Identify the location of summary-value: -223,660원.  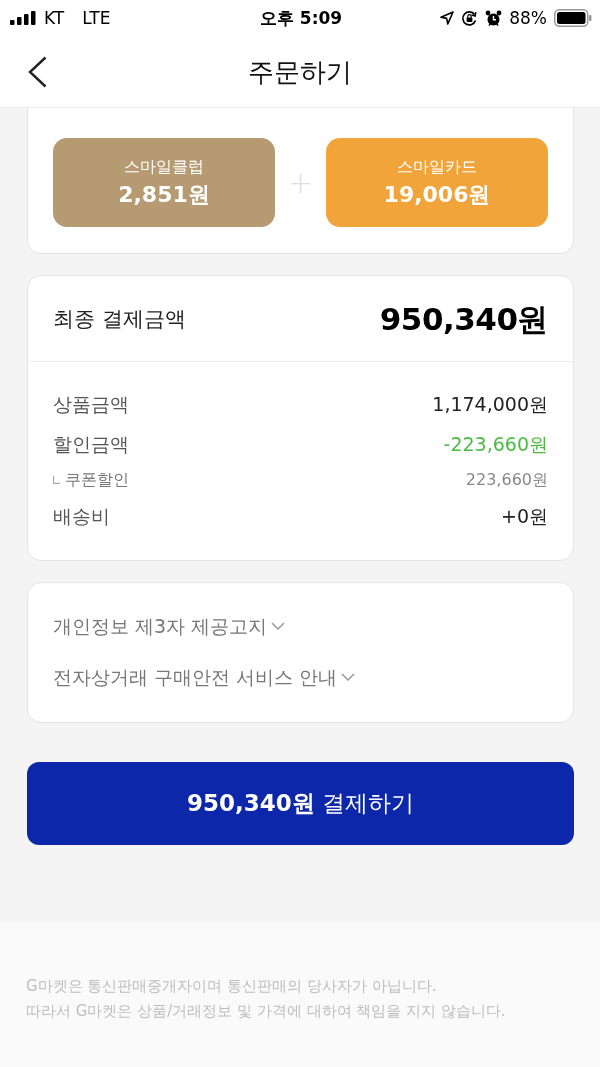
(495, 444).